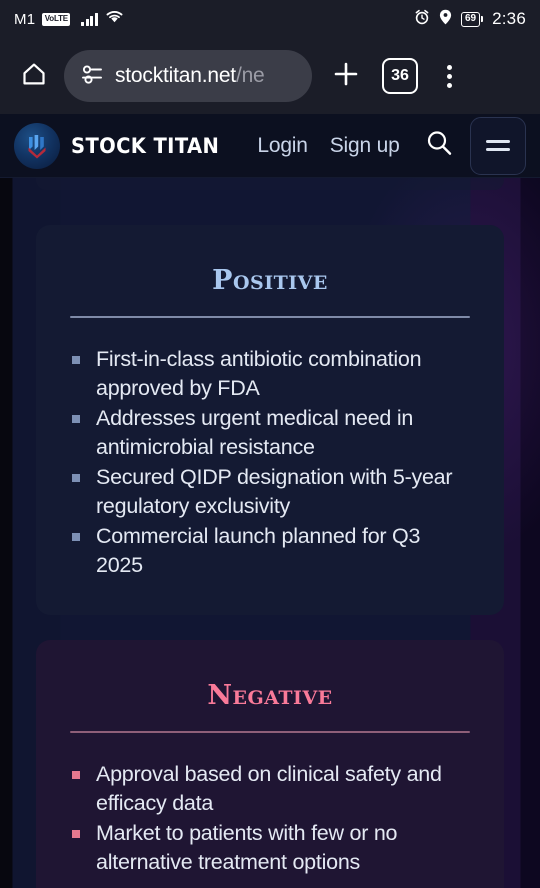 The height and width of the screenshot is (888, 540). I want to click on browser-menu-button, so click(449, 76).